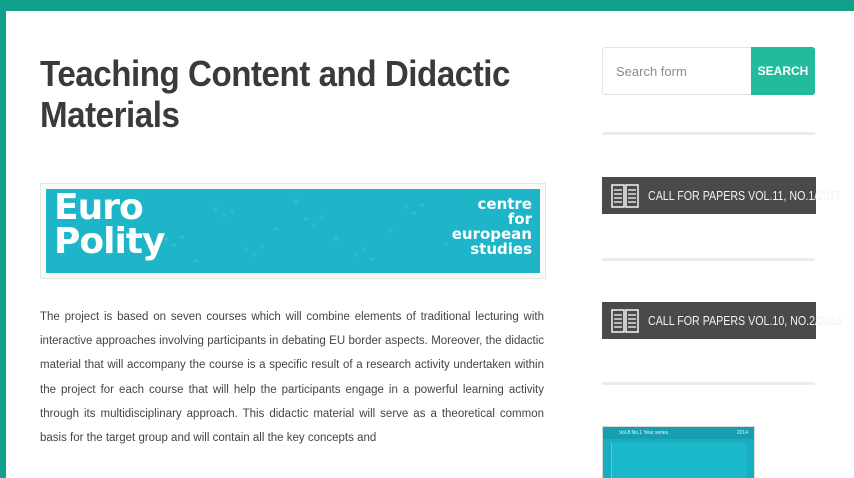 The image size is (854, 478). What do you see at coordinates (744, 195) in the screenshot?
I see `call-for-papers-label: CALL FOR PAPERS VOL.11, NO.1/2017` at bounding box center [744, 195].